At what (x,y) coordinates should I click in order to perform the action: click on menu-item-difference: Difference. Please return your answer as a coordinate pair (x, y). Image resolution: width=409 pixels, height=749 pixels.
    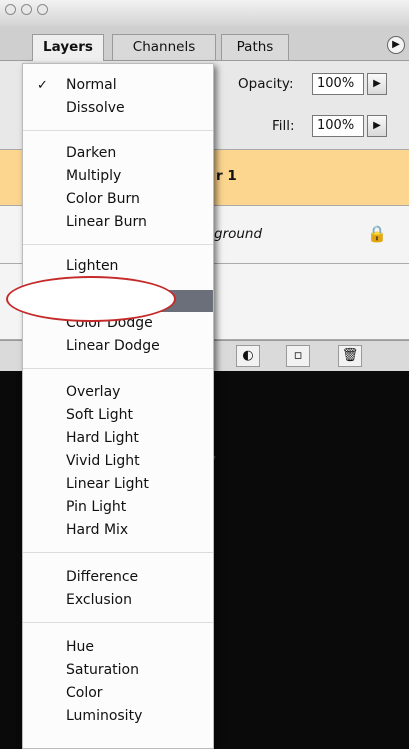
    Looking at the image, I should click on (102, 577).